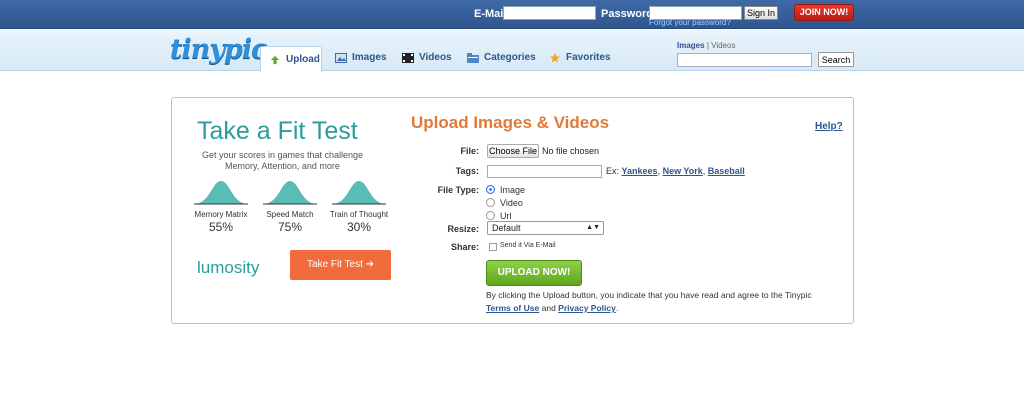 This screenshot has width=1024, height=413. I want to click on tab-label: Categories, so click(510, 57).